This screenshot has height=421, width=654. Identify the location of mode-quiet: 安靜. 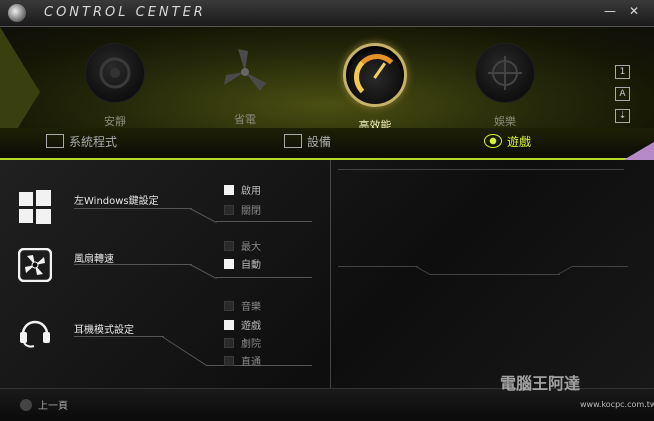
(115, 84).